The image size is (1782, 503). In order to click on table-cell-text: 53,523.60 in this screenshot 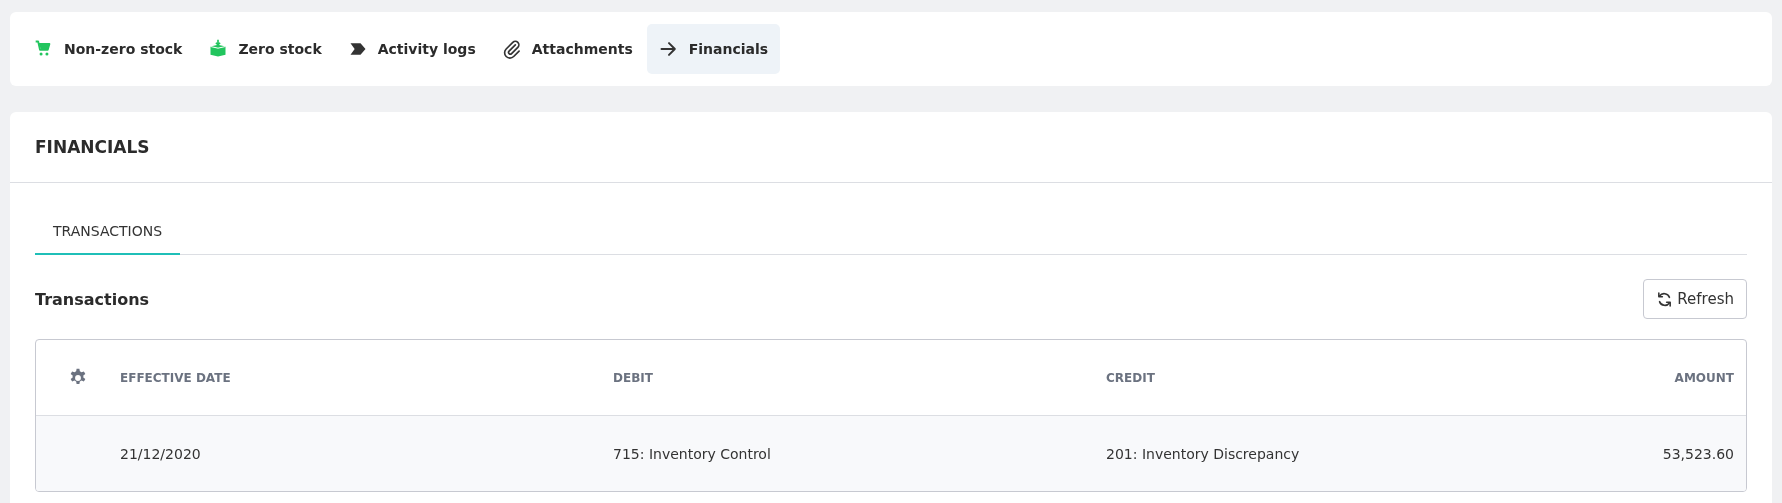, I will do `click(1698, 453)`.